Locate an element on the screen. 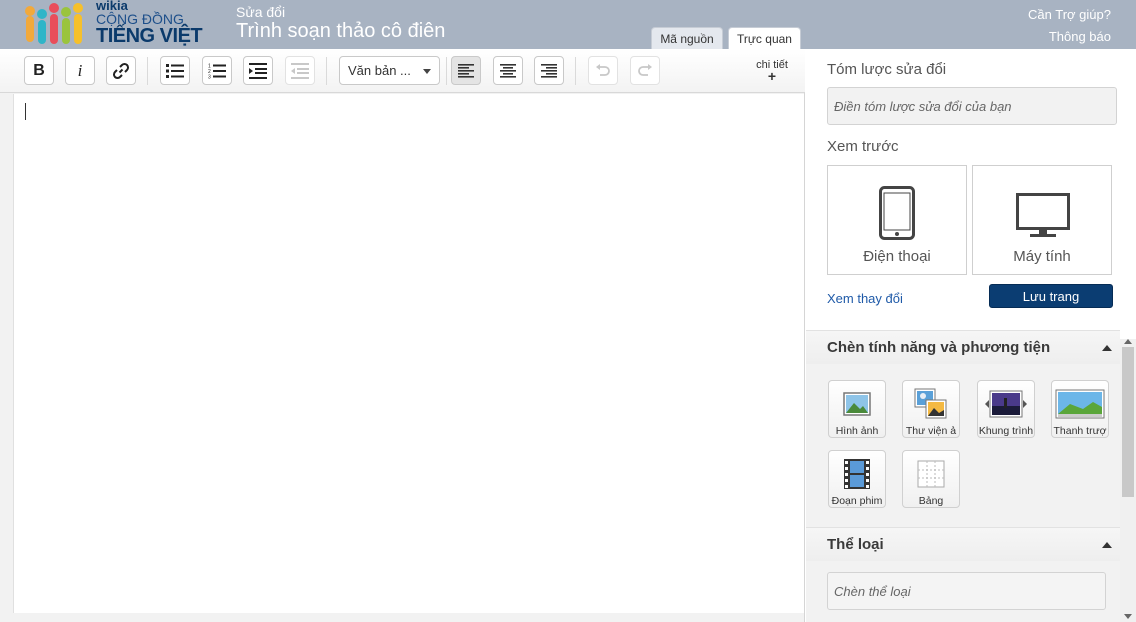 The width and height of the screenshot is (1136, 622). align-right-icon is located at coordinates (549, 70).